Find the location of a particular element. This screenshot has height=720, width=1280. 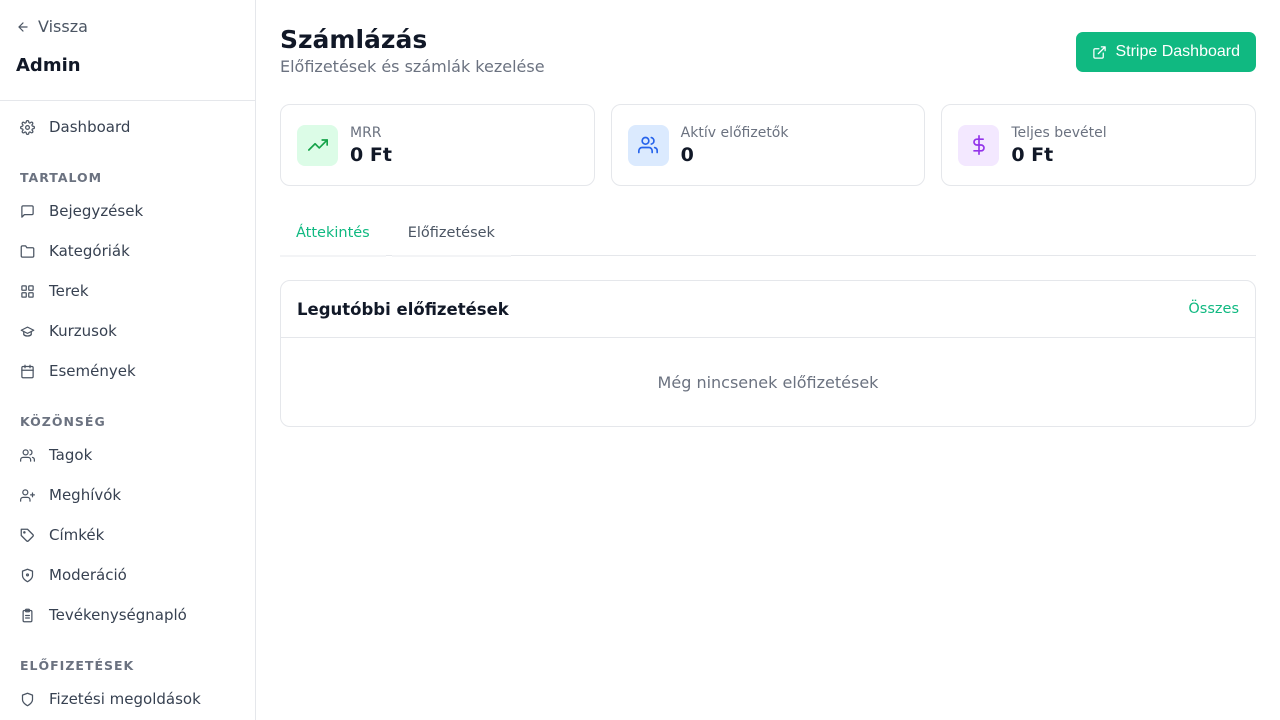

page-subtitle: Előfizetések és számlák kezelése is located at coordinates (412, 66).